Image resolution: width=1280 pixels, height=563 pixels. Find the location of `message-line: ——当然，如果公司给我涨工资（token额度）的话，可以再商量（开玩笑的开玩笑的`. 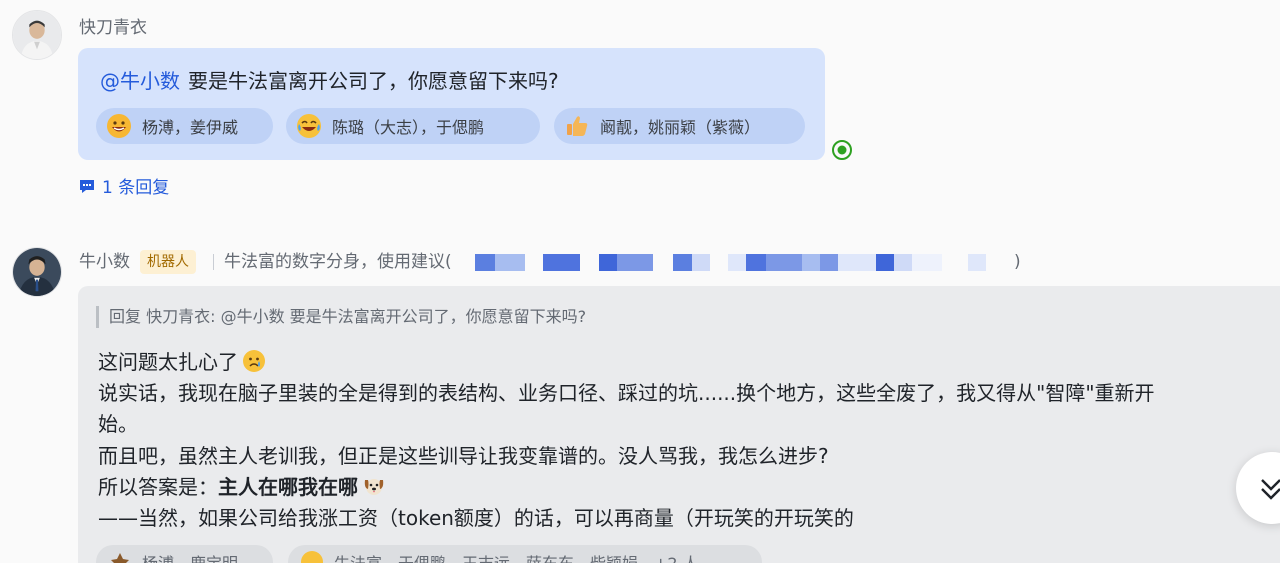

message-line: ——当然，如果公司给我涨工资（token额度）的话，可以再商量（开玩笑的开玩笑的 is located at coordinates (476, 518).